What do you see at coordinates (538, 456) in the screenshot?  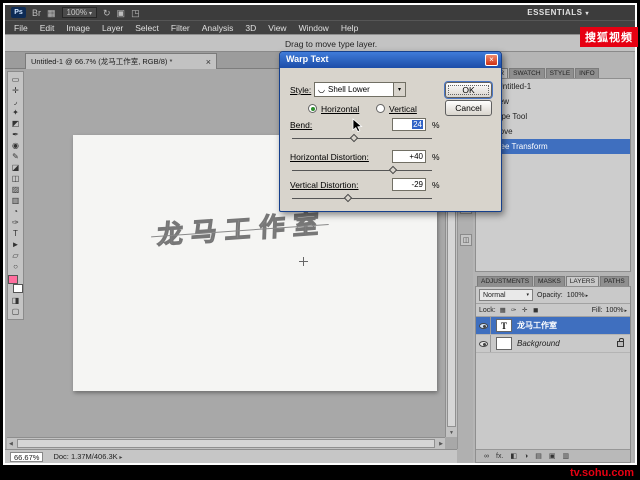 I see `layer-group-icon: ▤` at bounding box center [538, 456].